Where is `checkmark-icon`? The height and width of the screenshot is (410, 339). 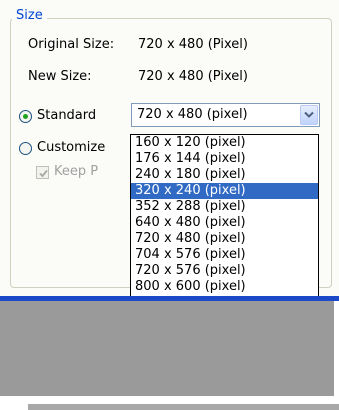 checkmark-icon is located at coordinates (43, 173).